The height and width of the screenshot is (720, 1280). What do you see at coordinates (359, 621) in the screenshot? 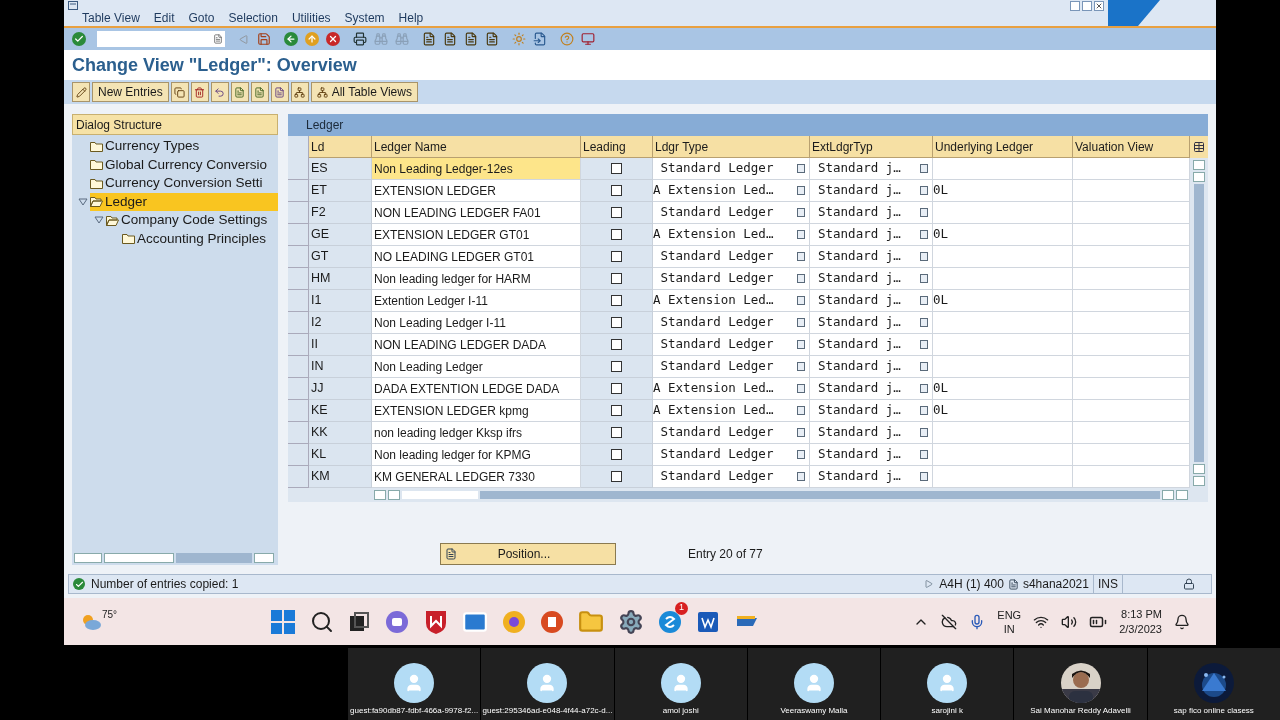
I see `task-view-icon` at bounding box center [359, 621].